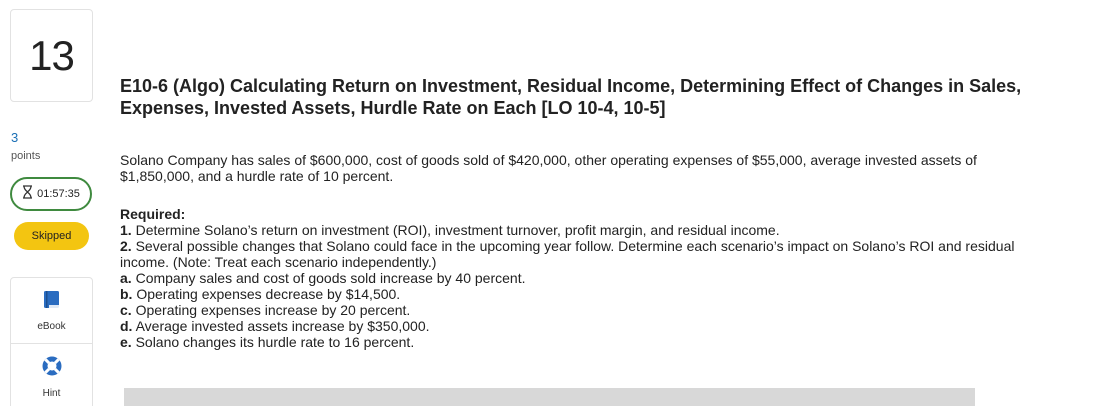 The height and width of the screenshot is (406, 1119). I want to click on points-label: points, so click(26, 156).